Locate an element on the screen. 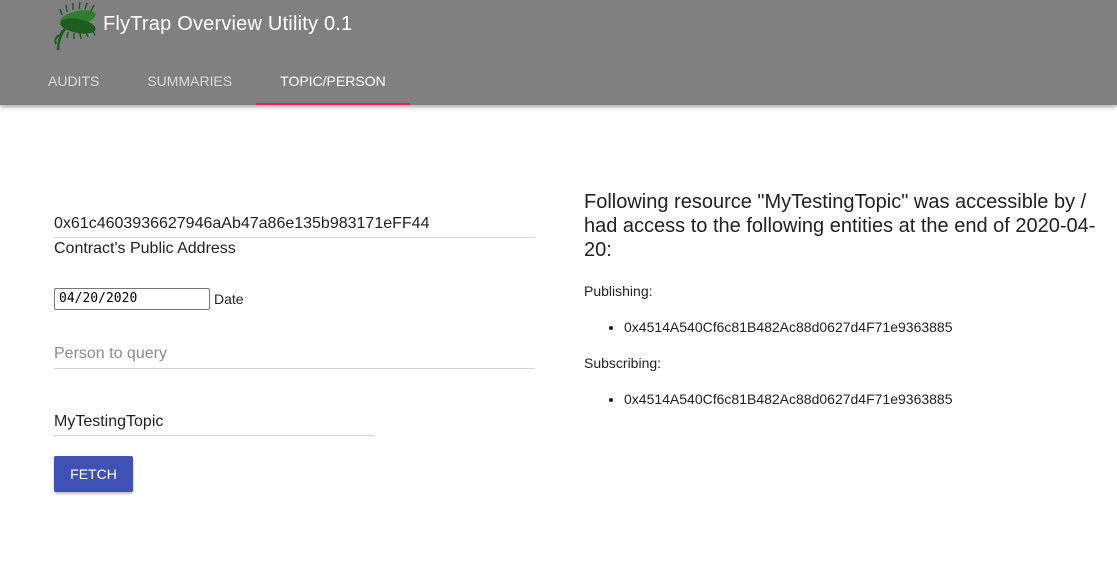  date-input: 04/20/2020 is located at coordinates (132, 299).